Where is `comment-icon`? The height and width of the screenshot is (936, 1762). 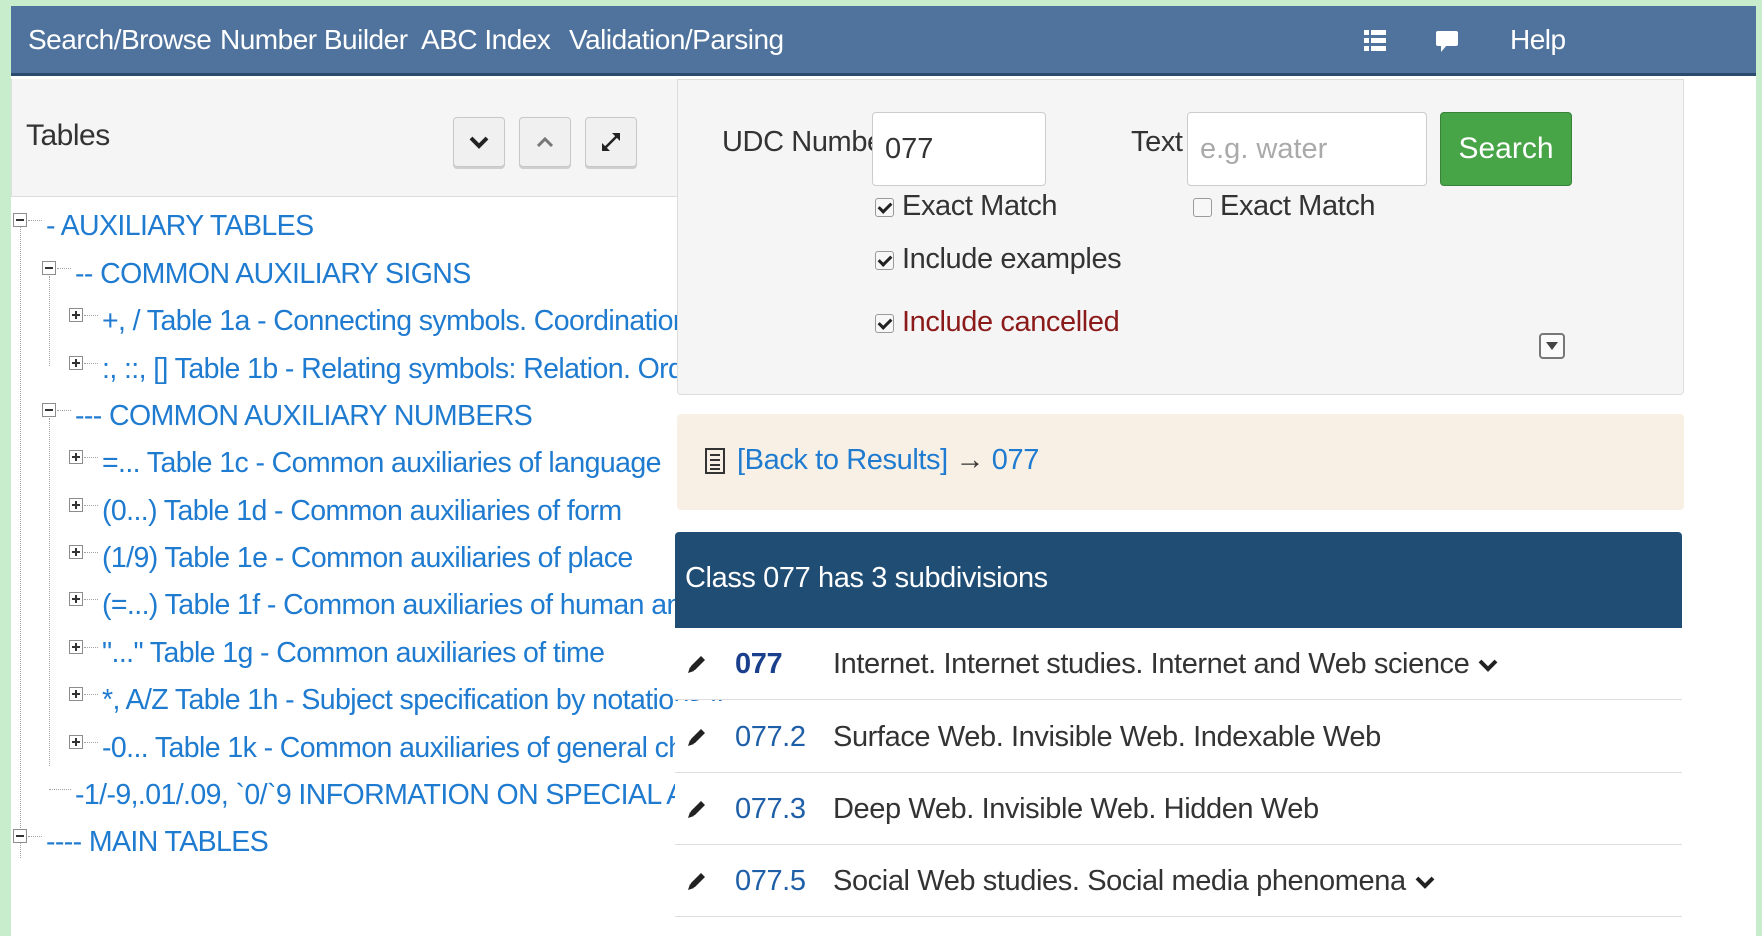 comment-icon is located at coordinates (1447, 44).